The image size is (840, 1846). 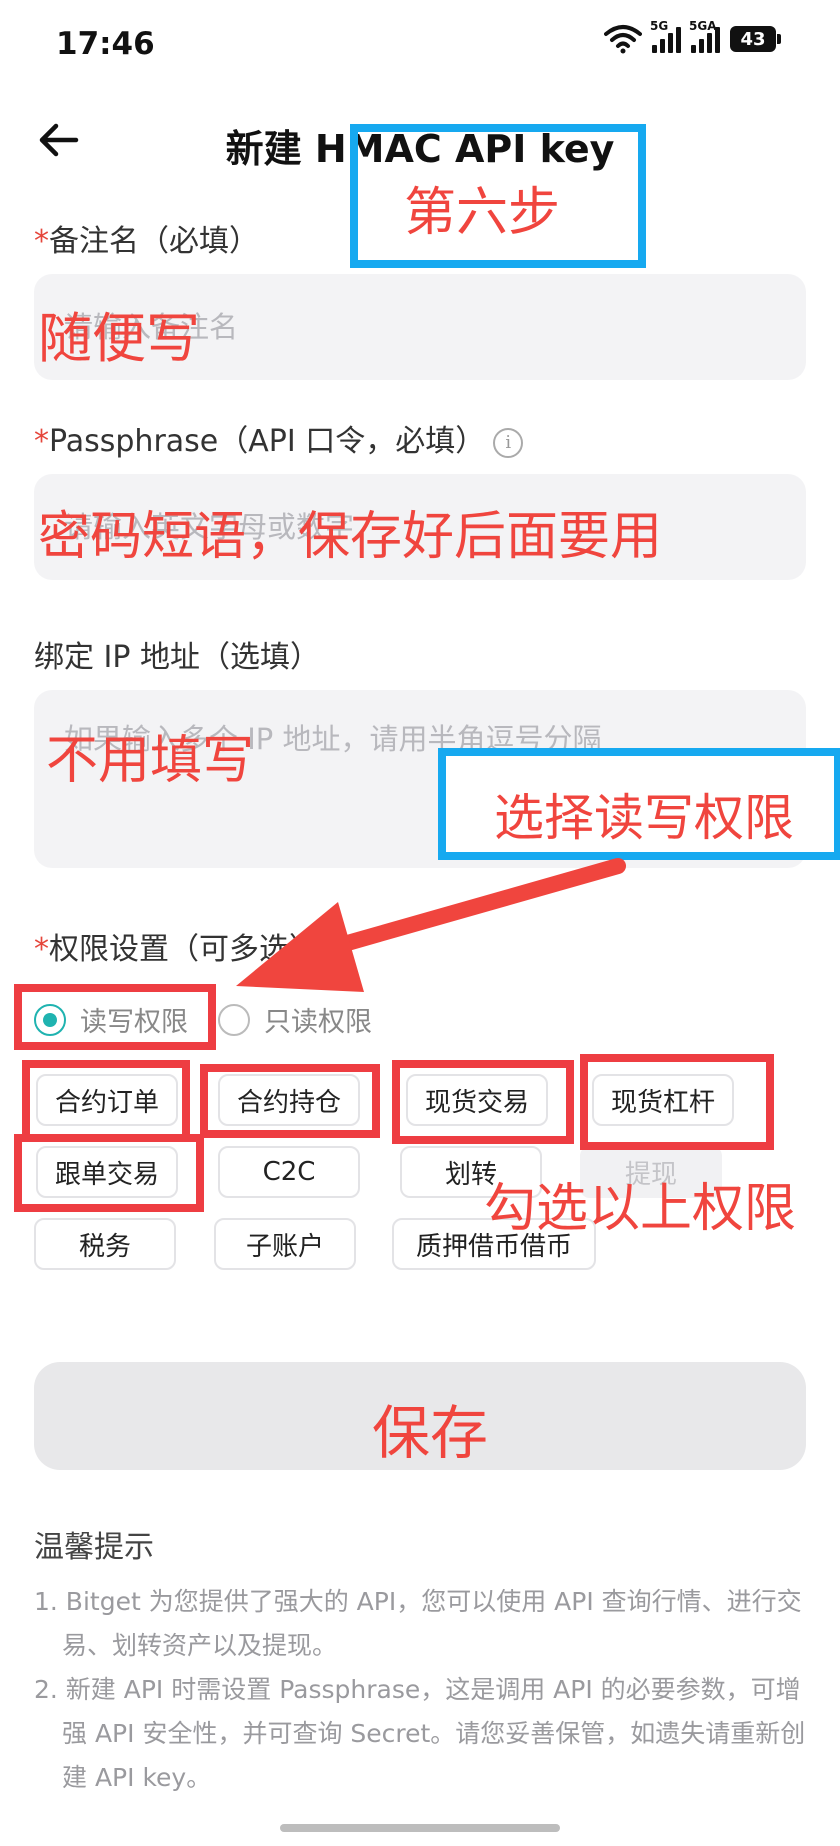 I want to click on chip-c2c: C2C, so click(x=289, y=1172).